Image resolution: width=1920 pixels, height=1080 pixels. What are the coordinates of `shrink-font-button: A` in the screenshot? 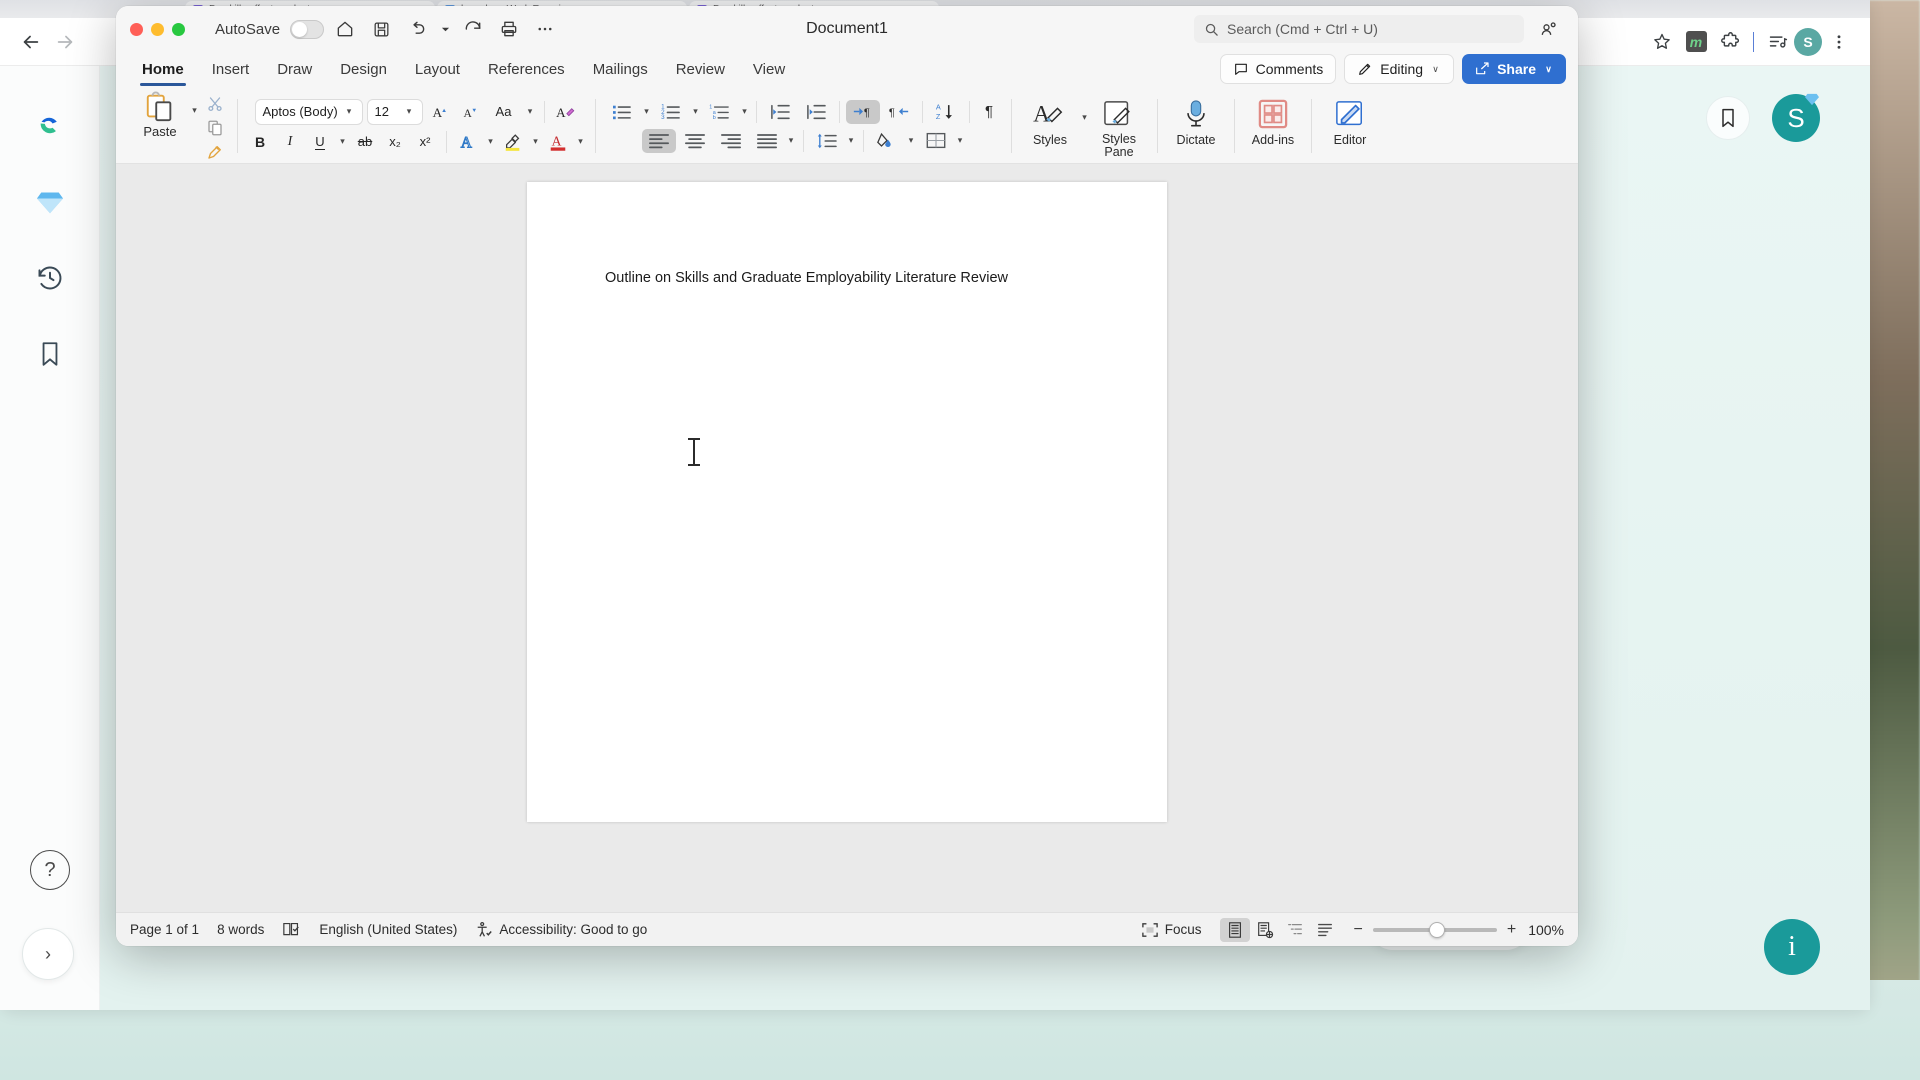 It's located at (470, 112).